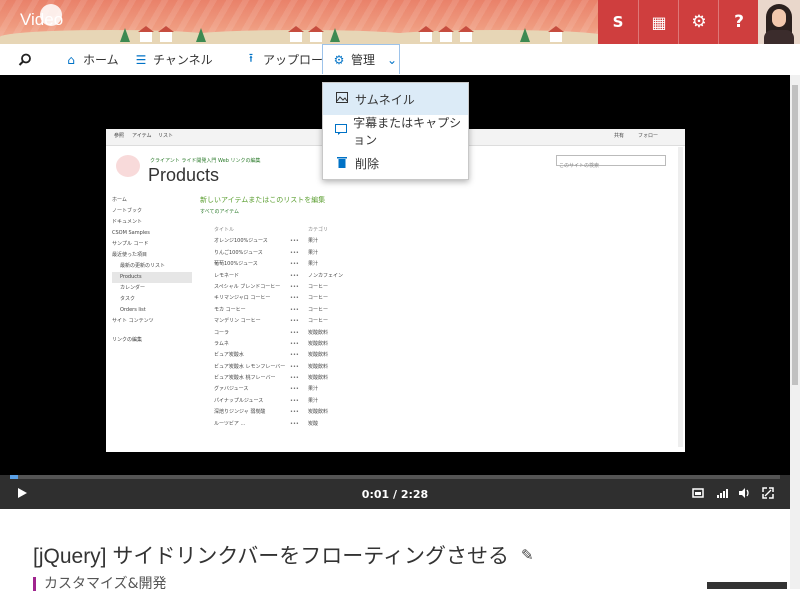 This screenshot has width=800, height=592. Describe the element at coordinates (341, 131) in the screenshot. I see `caption-icon` at that location.